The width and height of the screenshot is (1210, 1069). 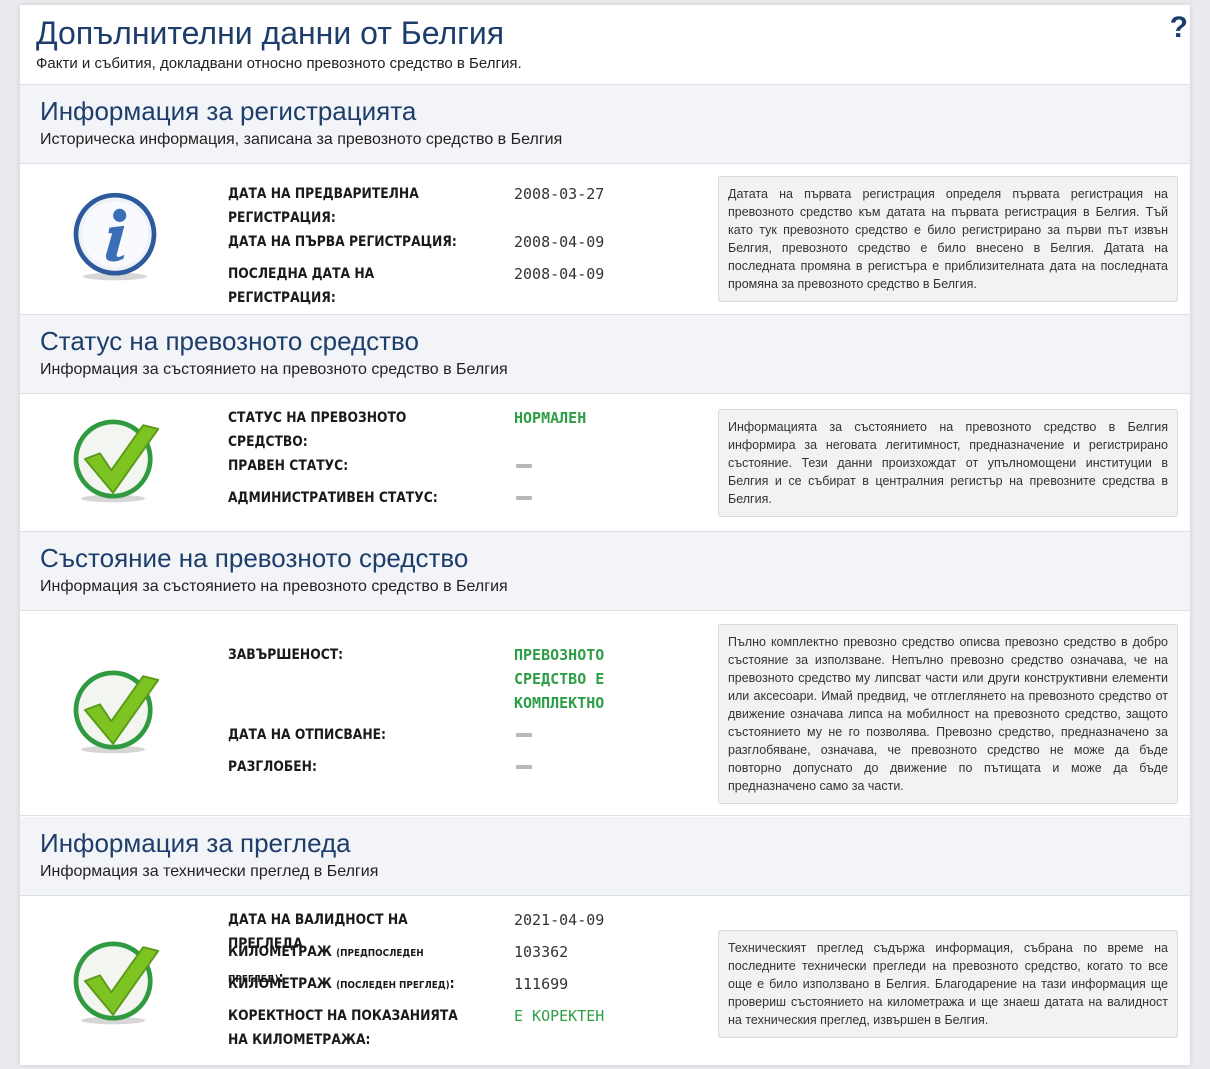 I want to click on row-label-note: (ПОСЛЕДЕН ПРЕГЛЕД), so click(x=393, y=985).